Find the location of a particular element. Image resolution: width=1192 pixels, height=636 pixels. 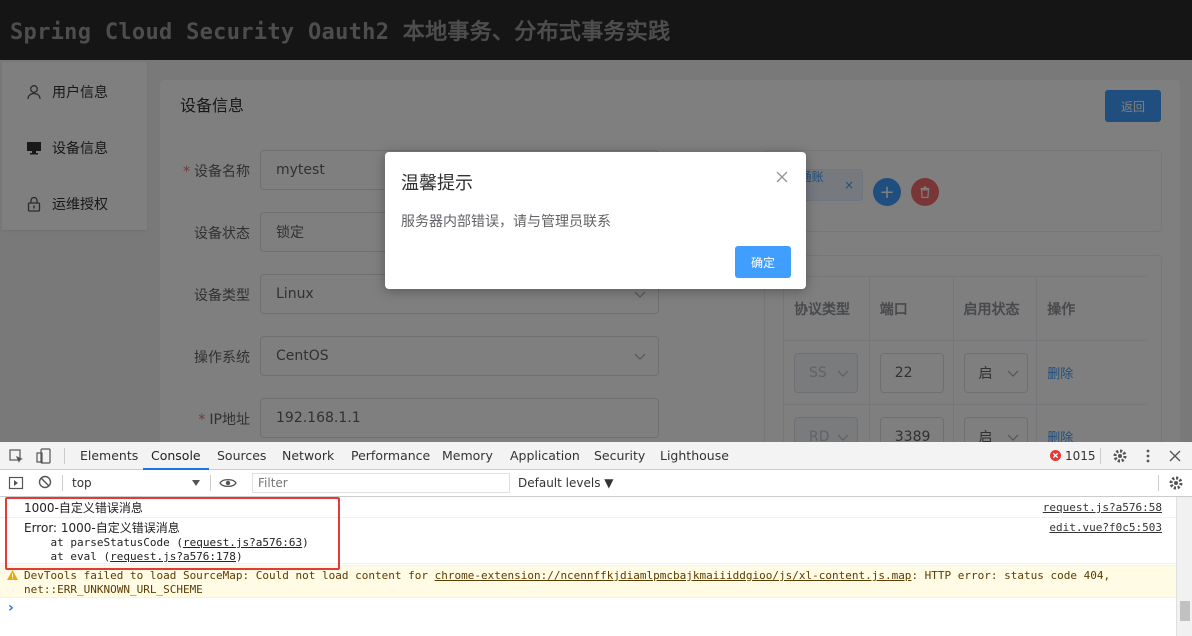

device-toolbar-icon is located at coordinates (44, 456).